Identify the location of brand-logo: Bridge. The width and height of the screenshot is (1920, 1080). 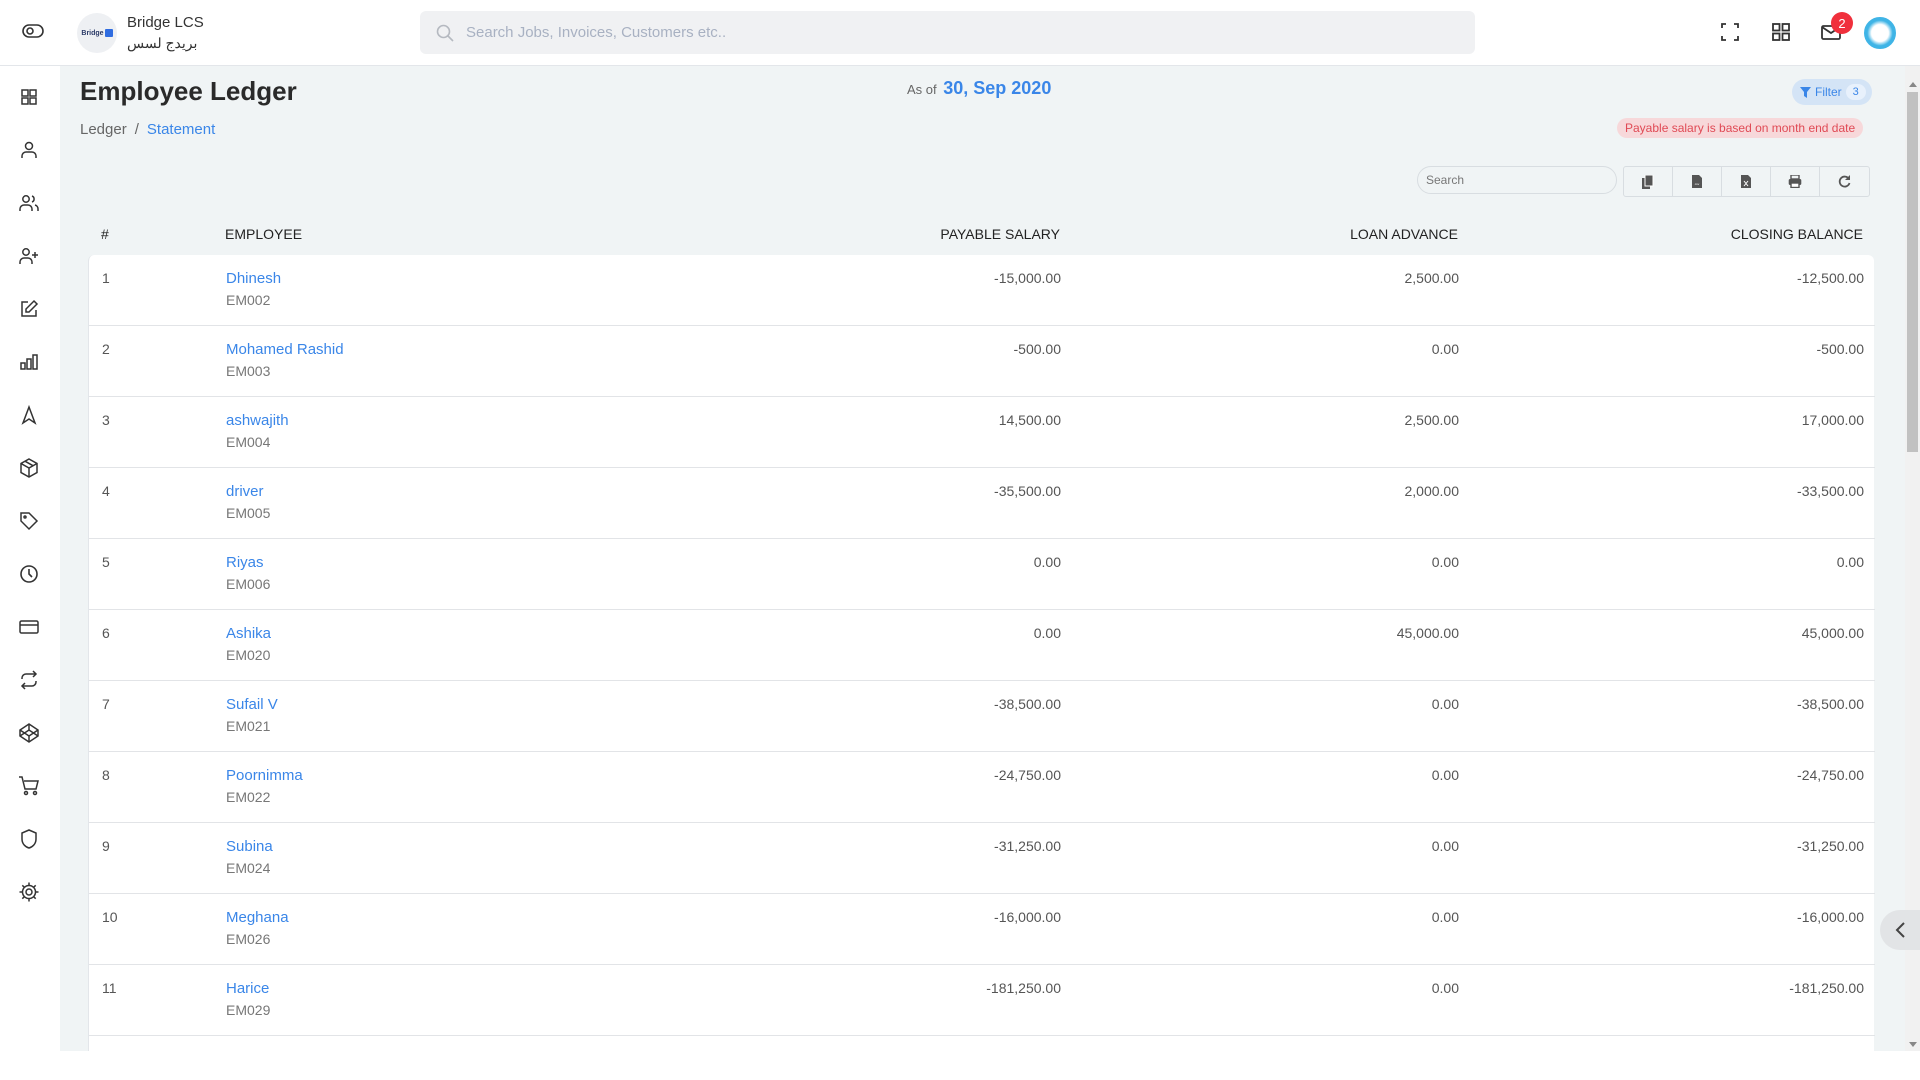
(97, 33).